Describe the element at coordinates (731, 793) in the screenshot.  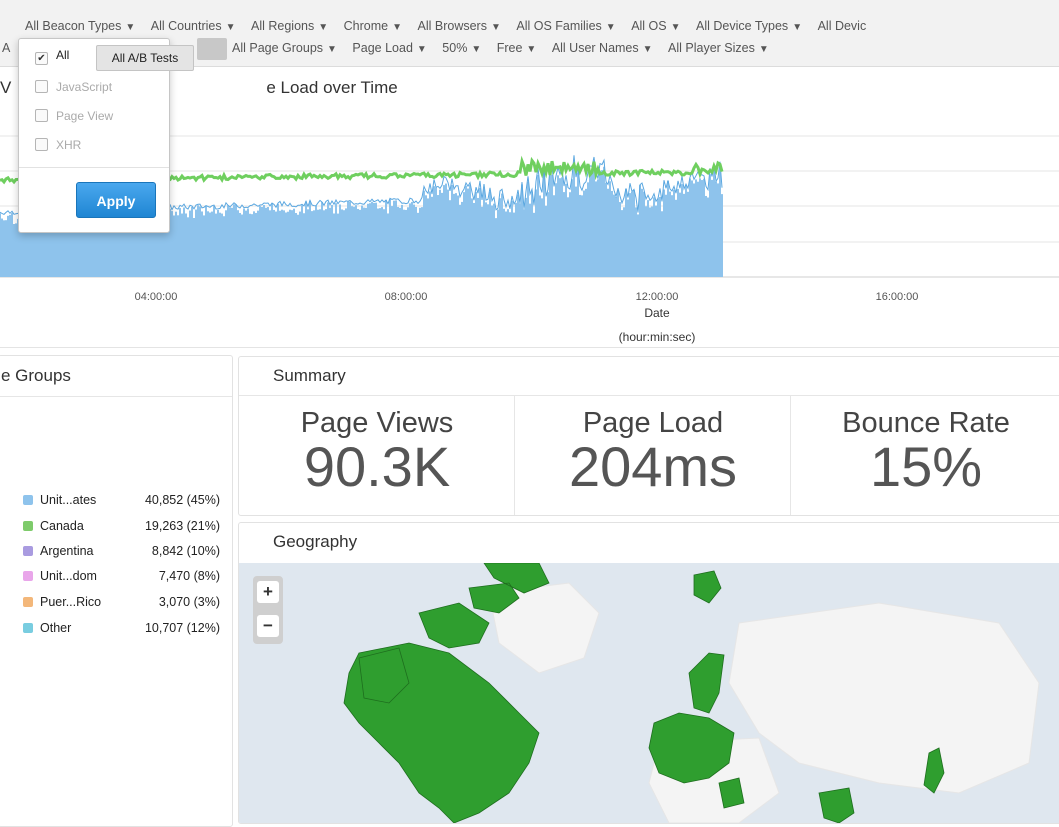
I see `map-country-middle-east` at that location.